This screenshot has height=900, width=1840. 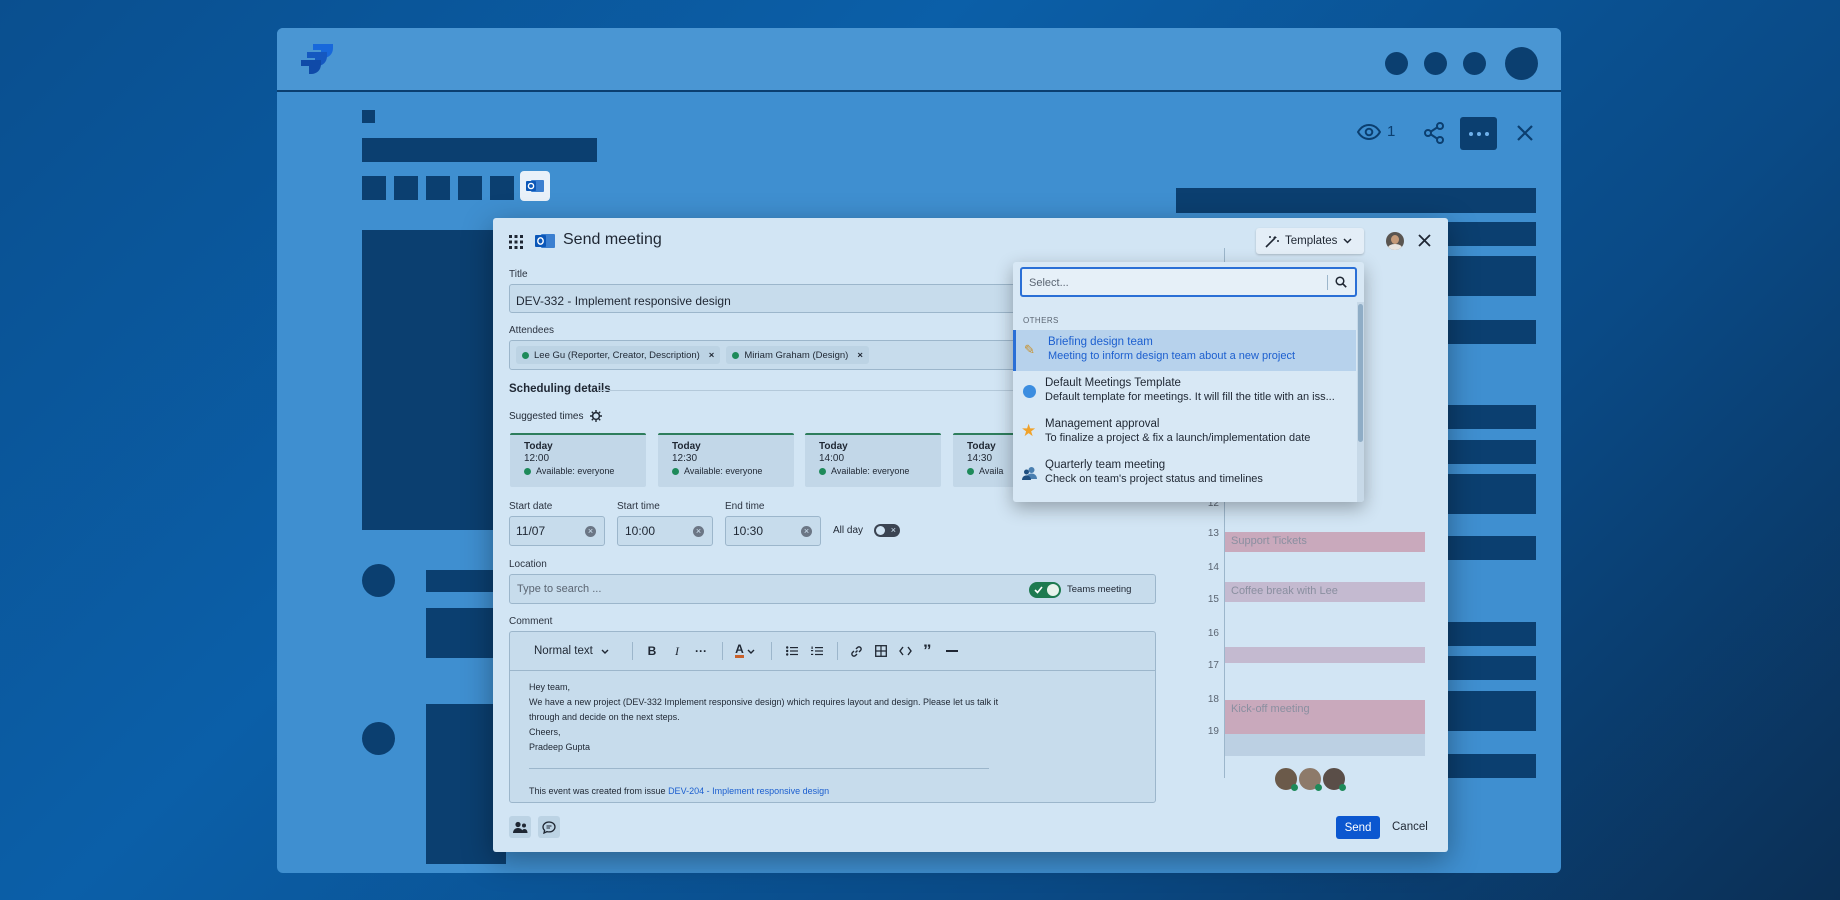 What do you see at coordinates (1311, 241) in the screenshot?
I see `templates-label: Templates` at bounding box center [1311, 241].